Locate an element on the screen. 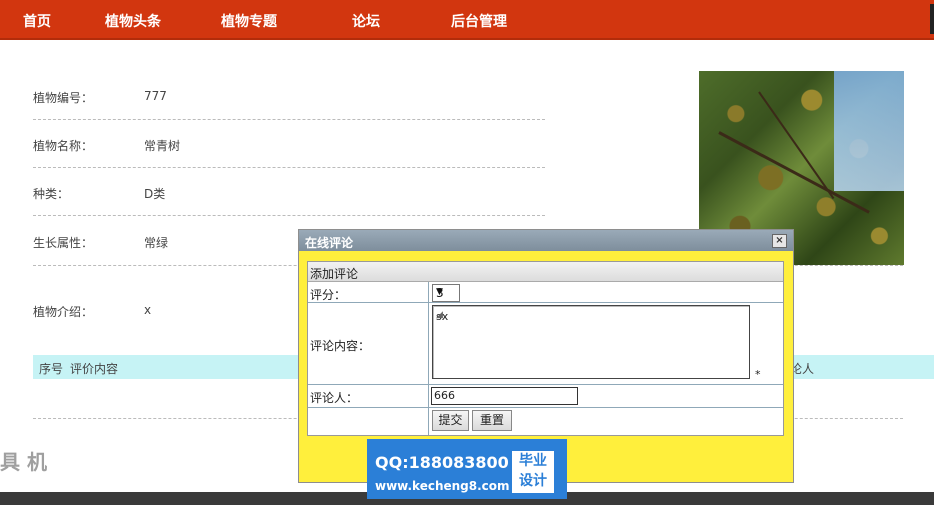 The height and width of the screenshot is (505, 934). detail-value: D类 is located at coordinates (155, 194).